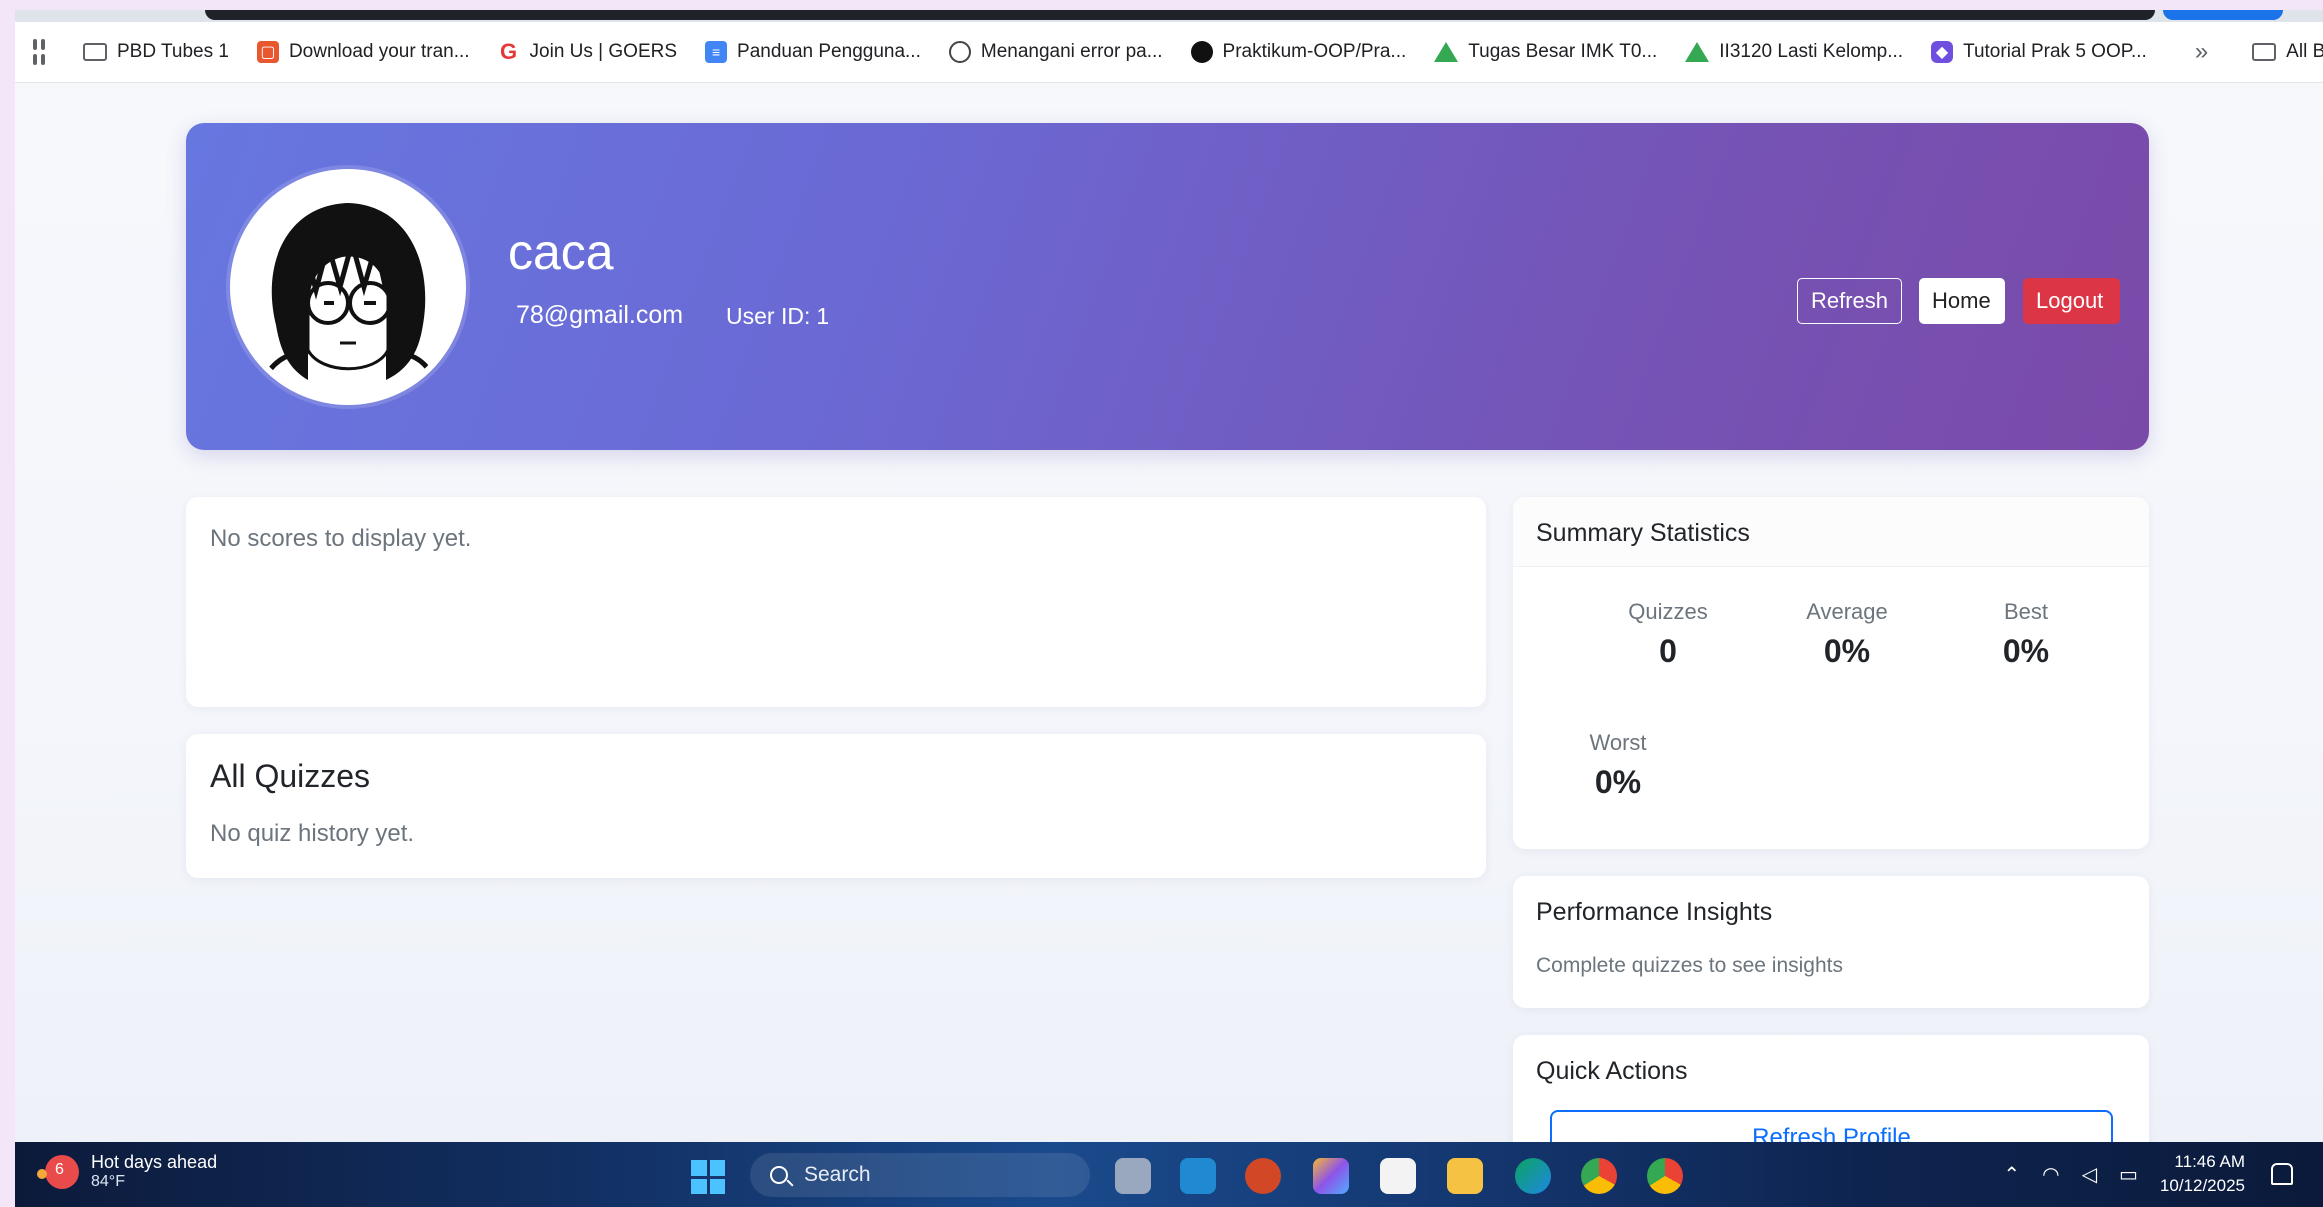 The height and width of the screenshot is (1207, 2323). I want to click on weather-temp: 84°F, so click(108, 1181).